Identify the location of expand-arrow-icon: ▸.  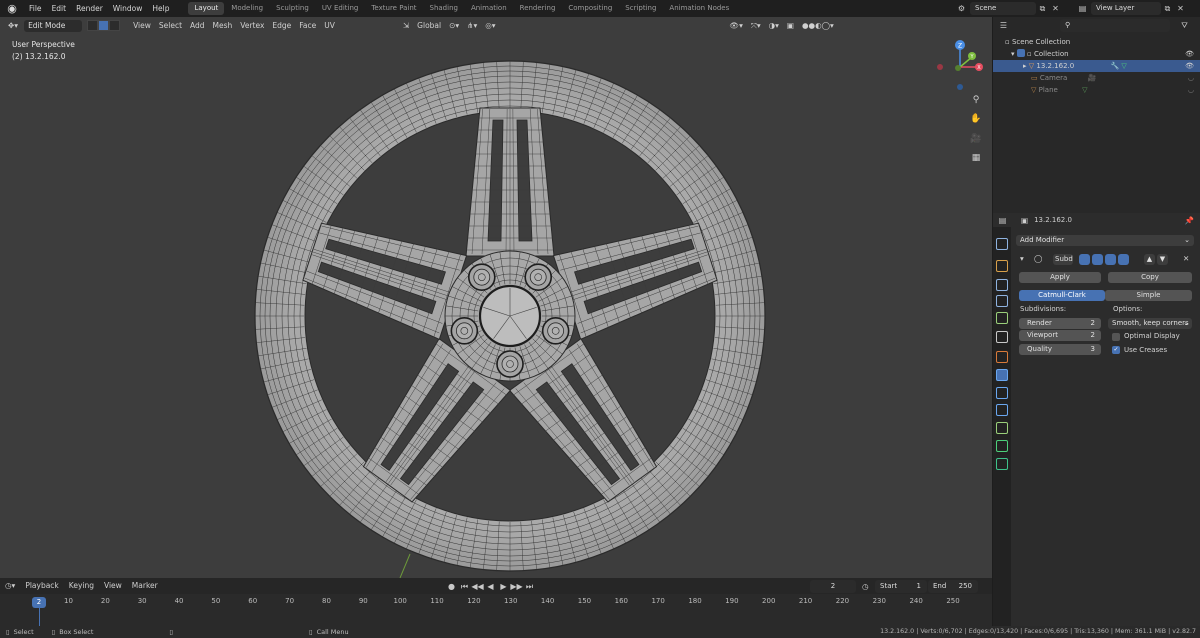
(1025, 66).